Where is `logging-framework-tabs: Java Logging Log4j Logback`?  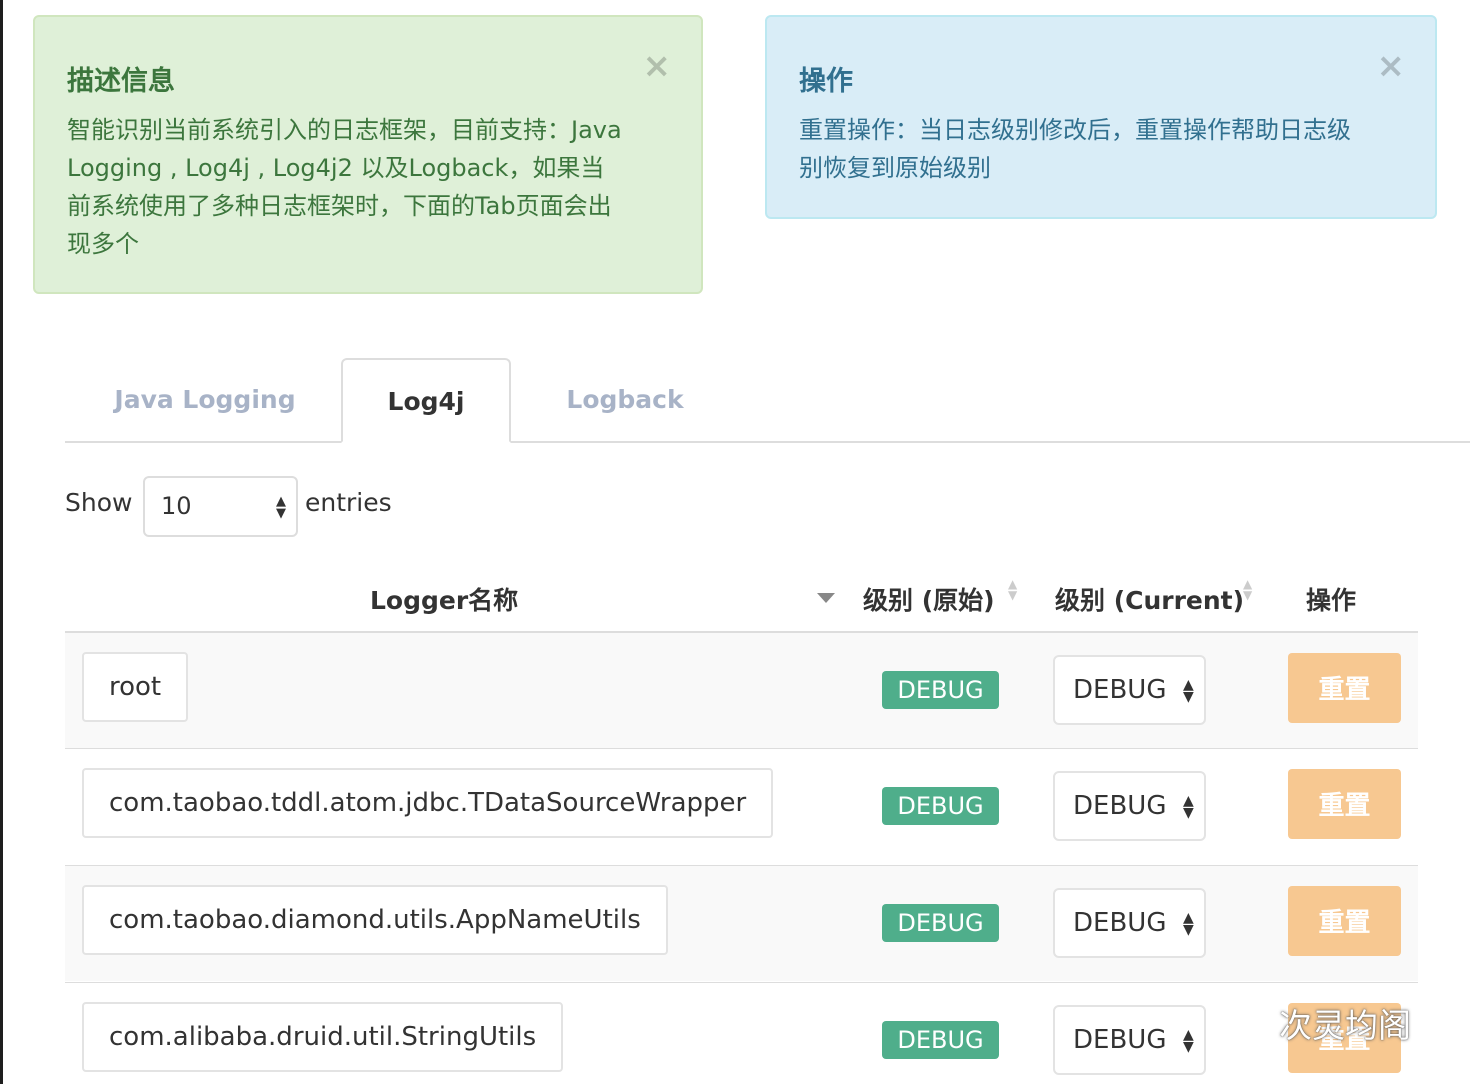 logging-framework-tabs: Java Logging Log4j Logback is located at coordinates (767, 400).